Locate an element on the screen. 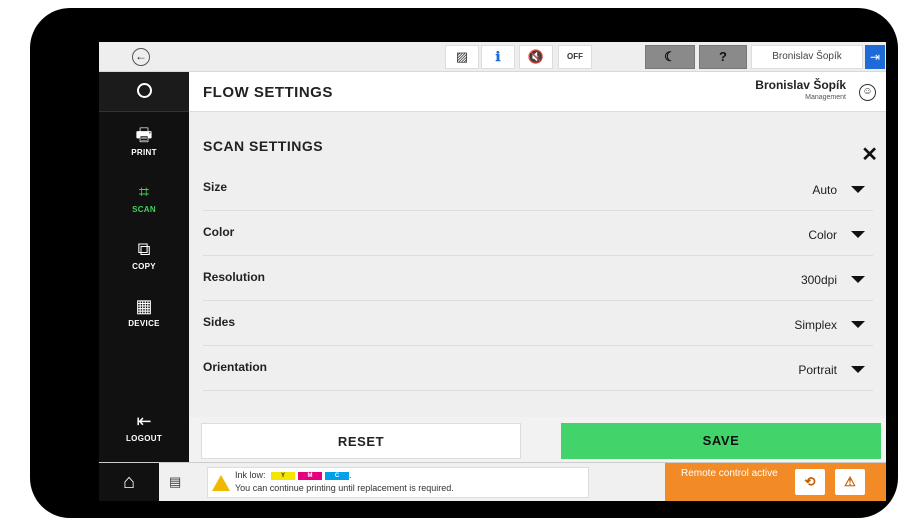  ink-magenta-badge: M is located at coordinates (310, 475).